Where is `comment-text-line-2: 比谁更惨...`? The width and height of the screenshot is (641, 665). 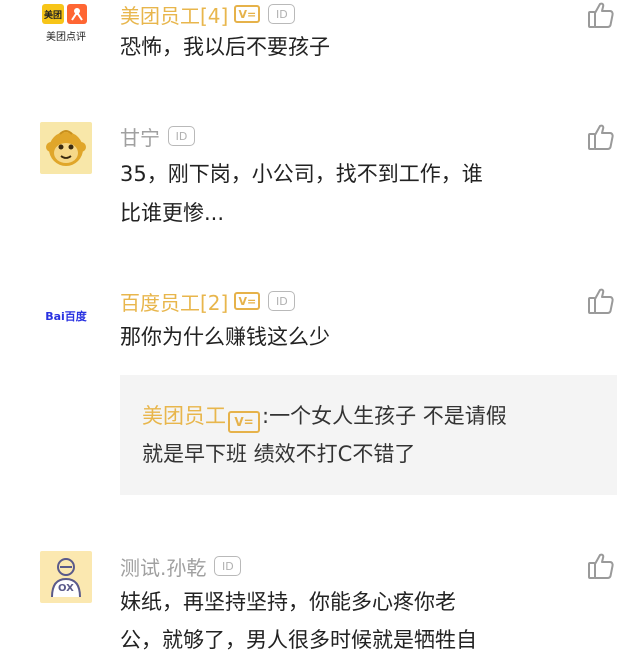
comment-text-line-2: 比谁更惨... is located at coordinates (172, 213).